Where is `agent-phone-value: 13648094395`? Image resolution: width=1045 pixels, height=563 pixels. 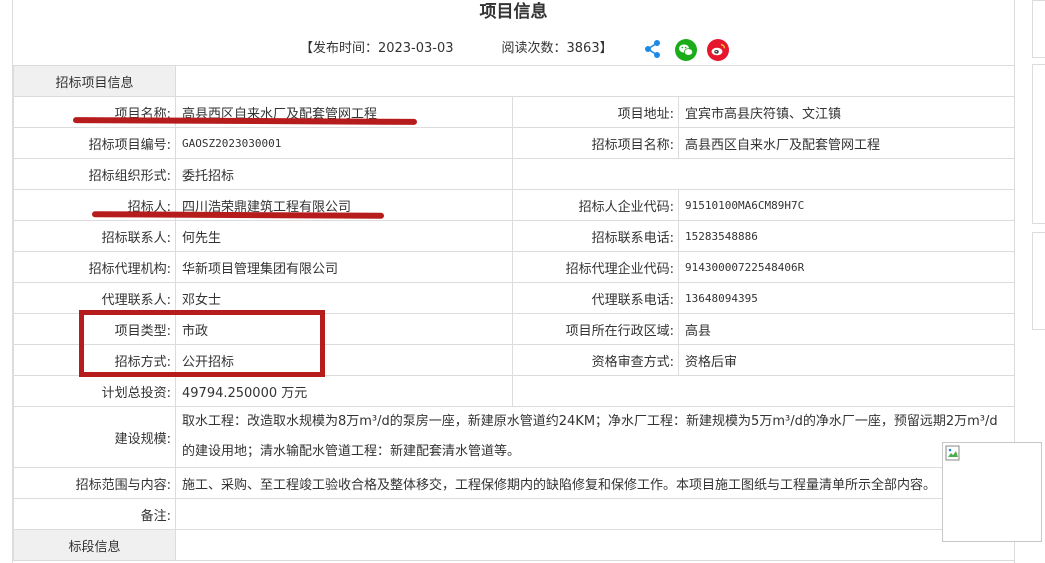
agent-phone-value: 13648094395 is located at coordinates (846, 298).